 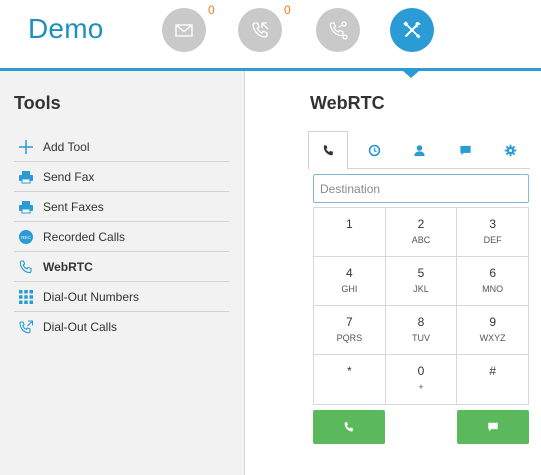 I want to click on send-message-button, so click(x=493, y=427).